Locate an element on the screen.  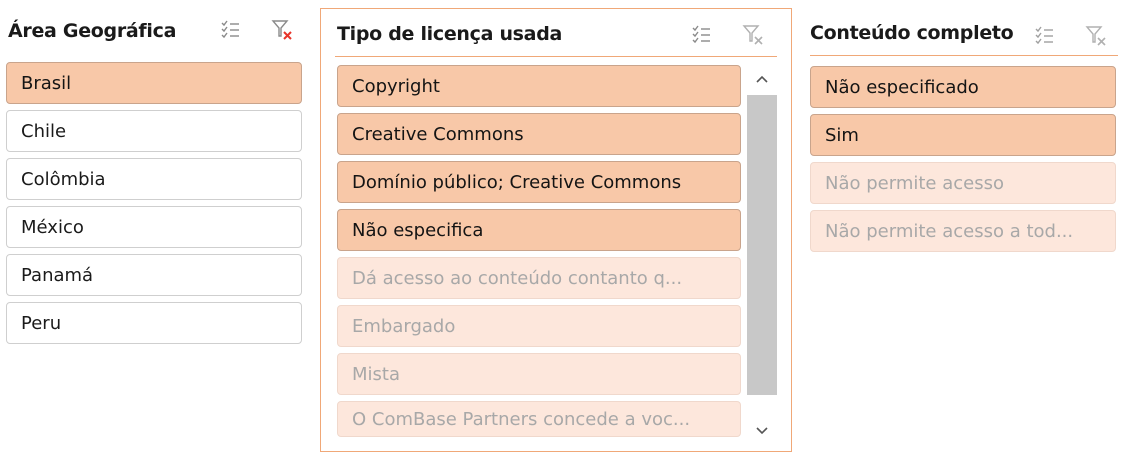
slicer-item-nao-especifica: Não especifica is located at coordinates (539, 230).